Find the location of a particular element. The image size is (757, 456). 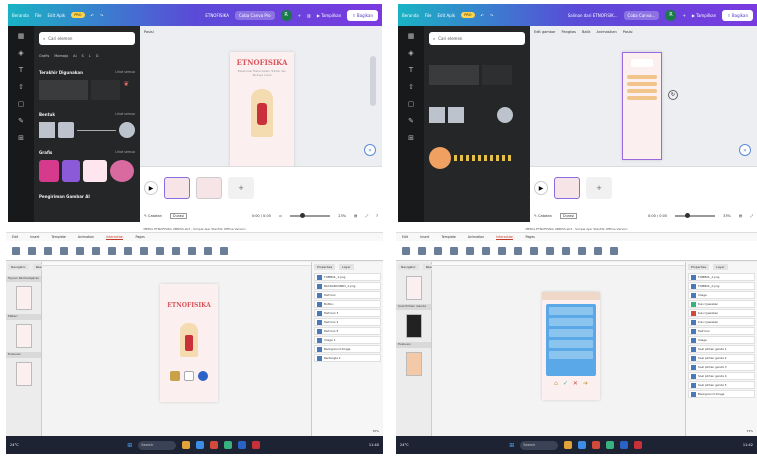

edge-icon is located at coordinates (200, 445).